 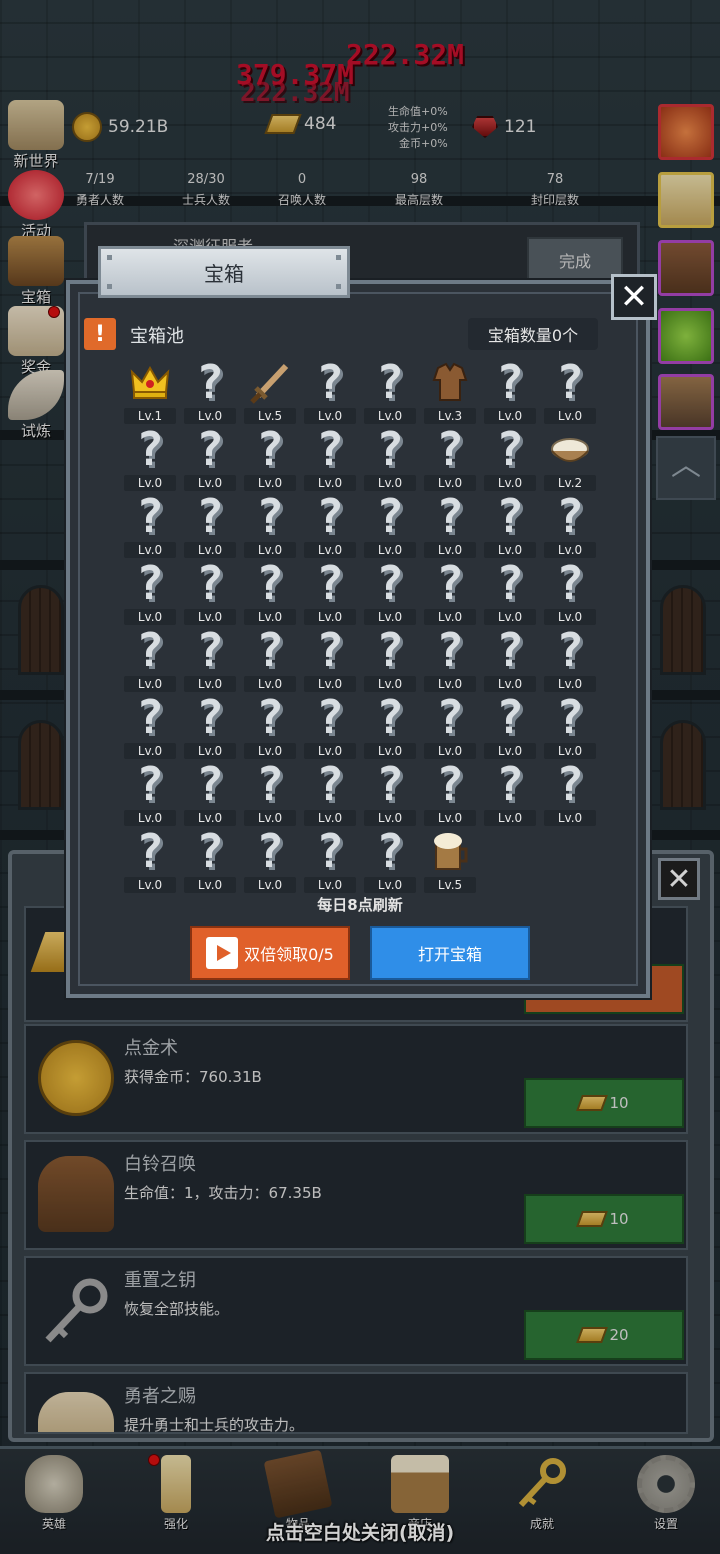 I want to click on crown-icon, so click(x=150, y=382).